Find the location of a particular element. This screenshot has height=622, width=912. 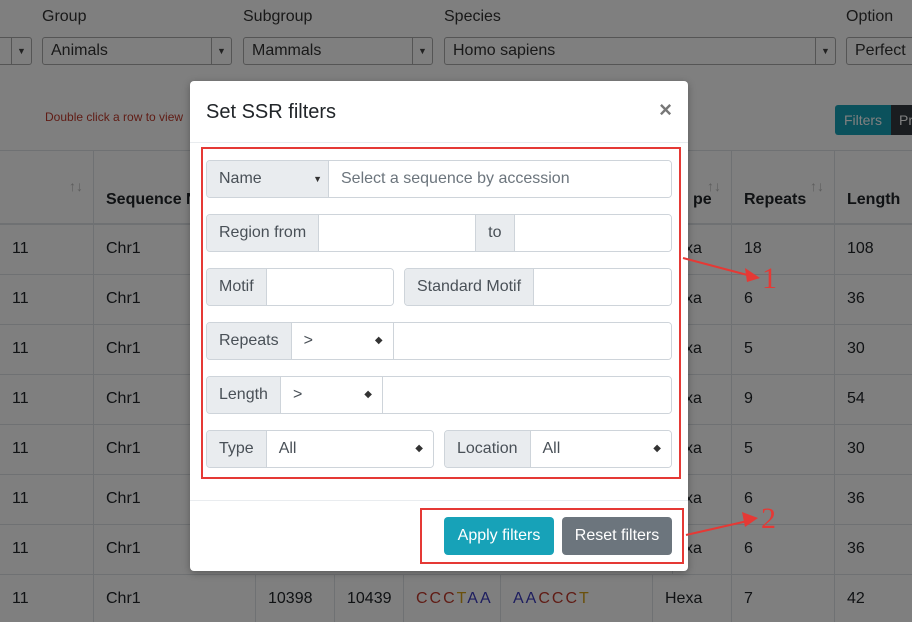

annotation-label-2: 2 is located at coordinates (768, 518).